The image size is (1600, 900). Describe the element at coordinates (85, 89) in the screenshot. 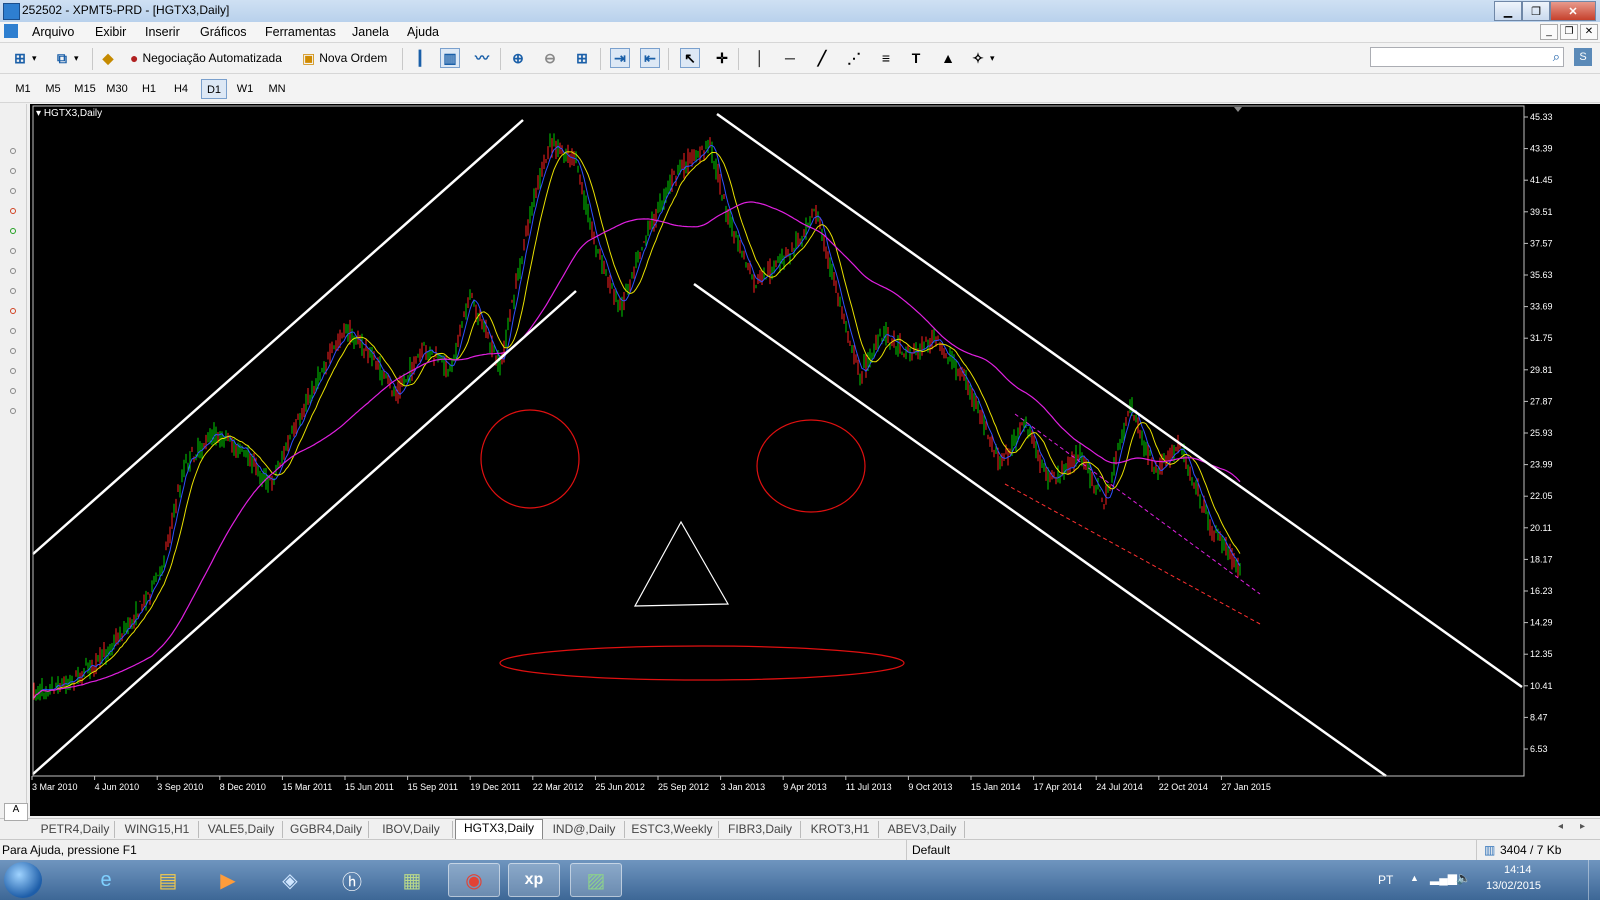

I see `timeframe-m15: M15` at that location.